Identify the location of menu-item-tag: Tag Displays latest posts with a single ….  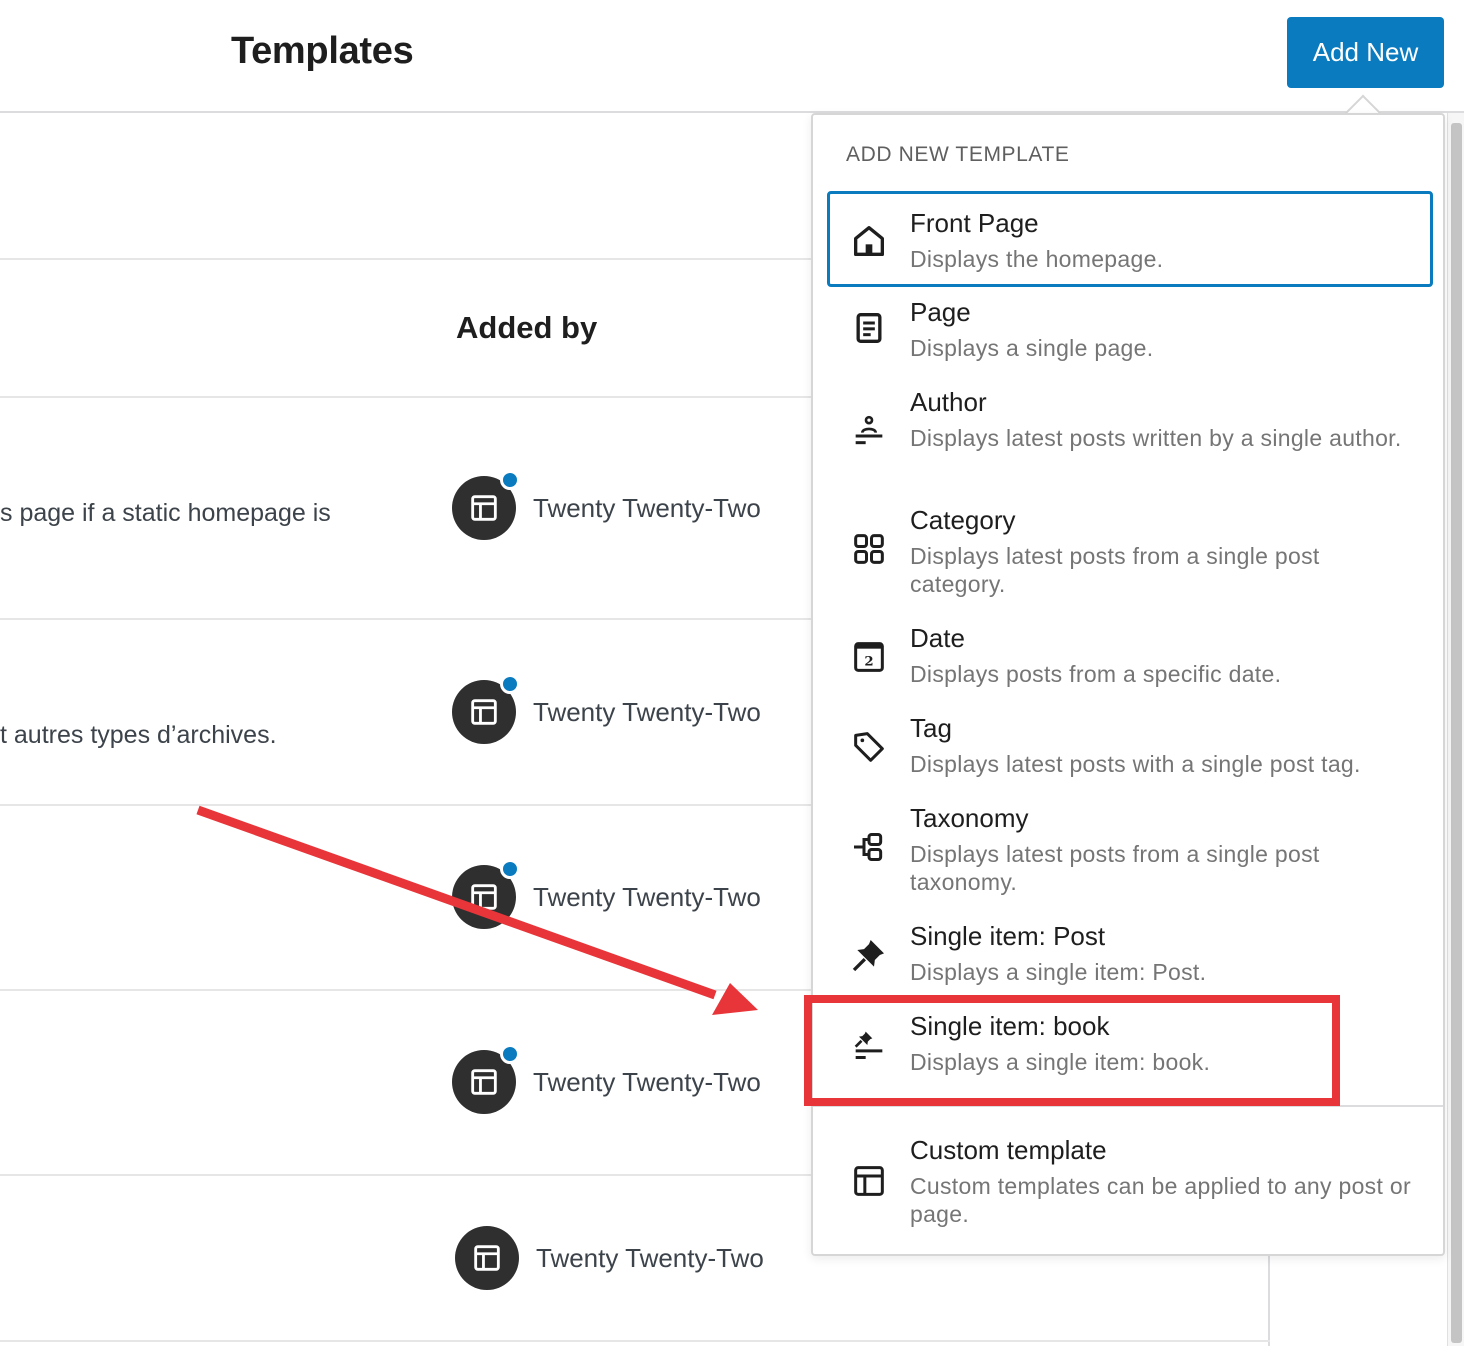
(1130, 746).